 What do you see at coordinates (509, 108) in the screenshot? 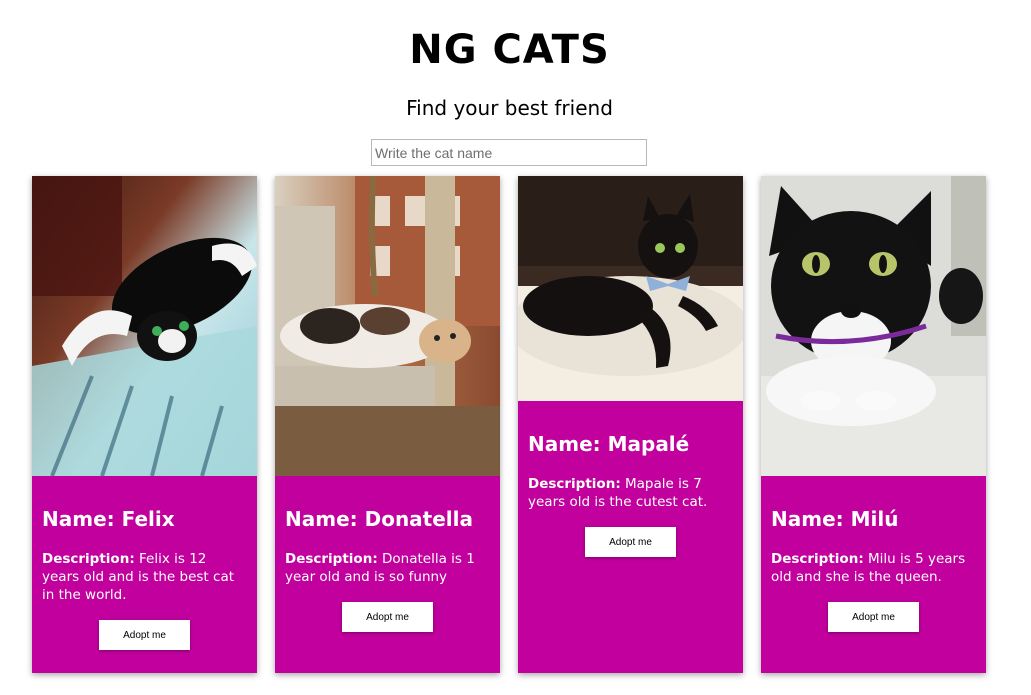
I see `page-subtitle: Find your best friend` at bounding box center [509, 108].